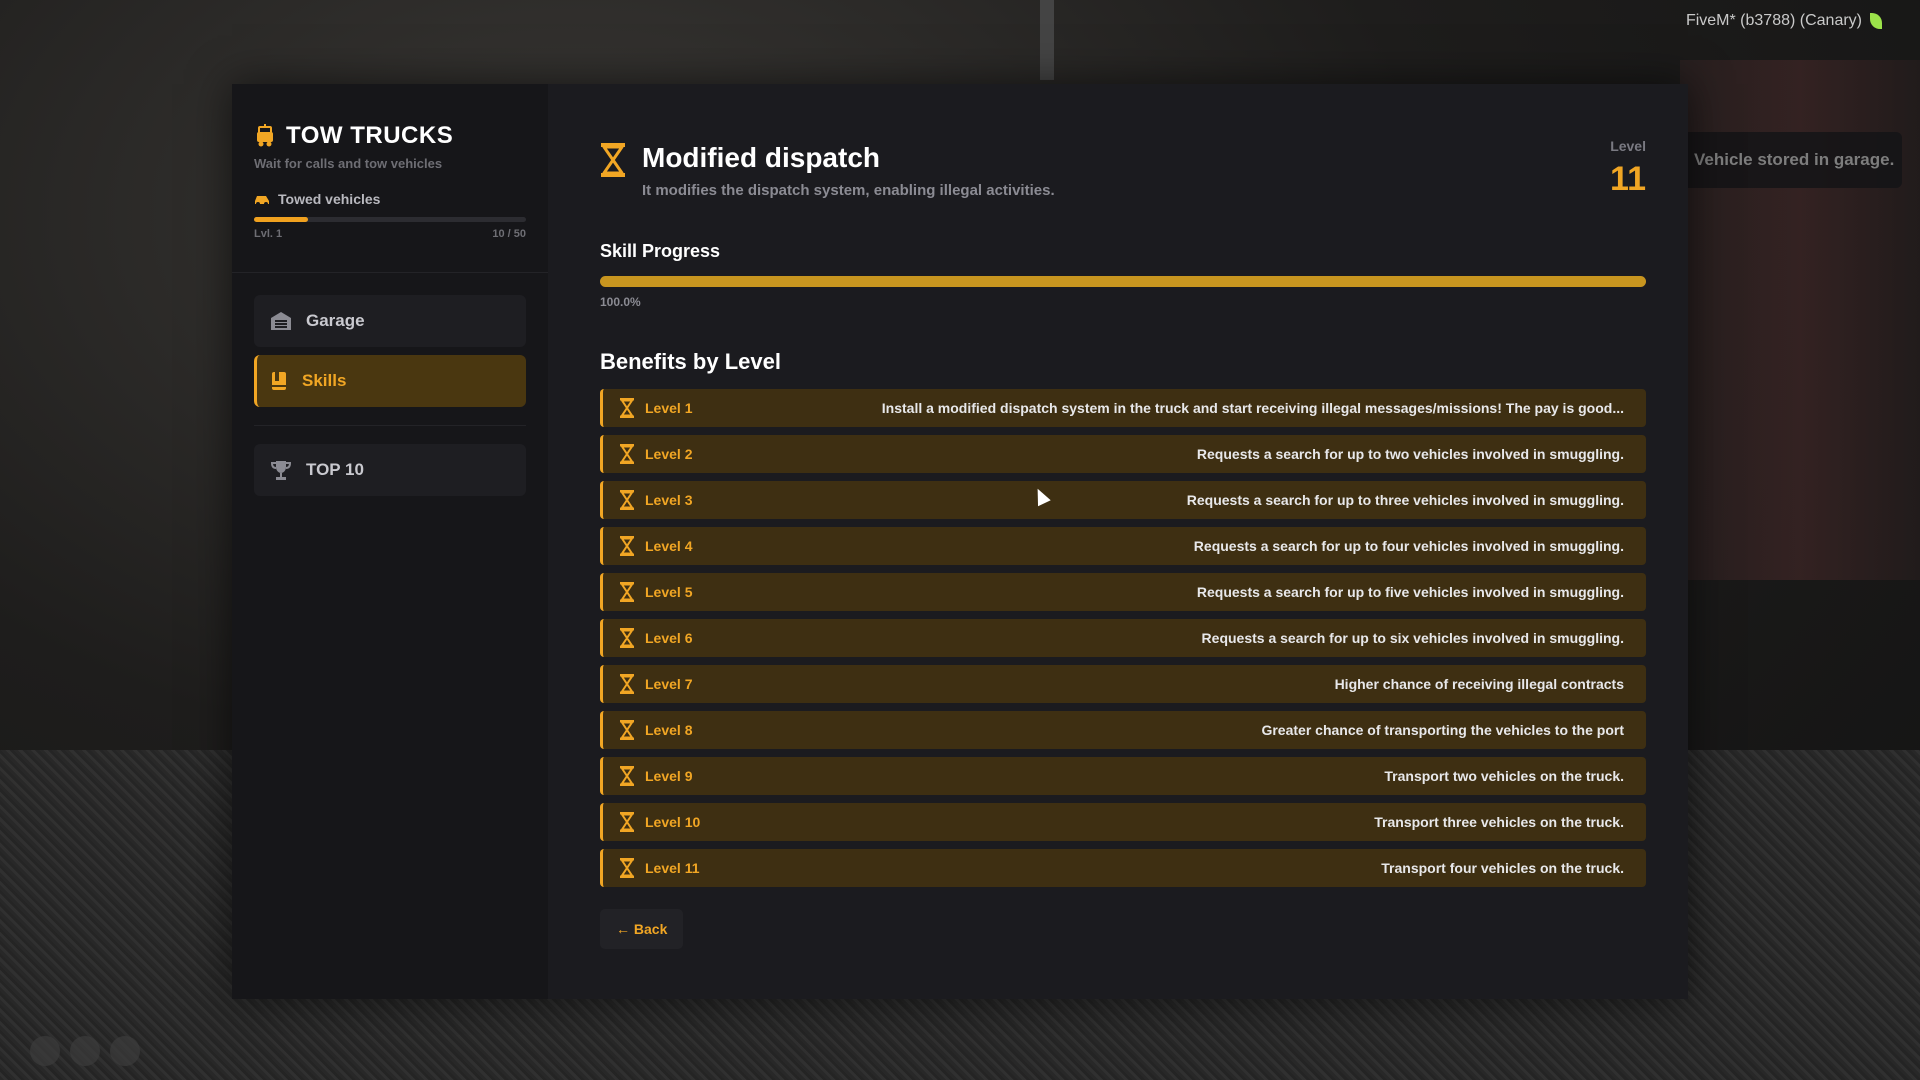  What do you see at coordinates (390, 381) in the screenshot?
I see `sidebar-item-skills: Skills` at bounding box center [390, 381].